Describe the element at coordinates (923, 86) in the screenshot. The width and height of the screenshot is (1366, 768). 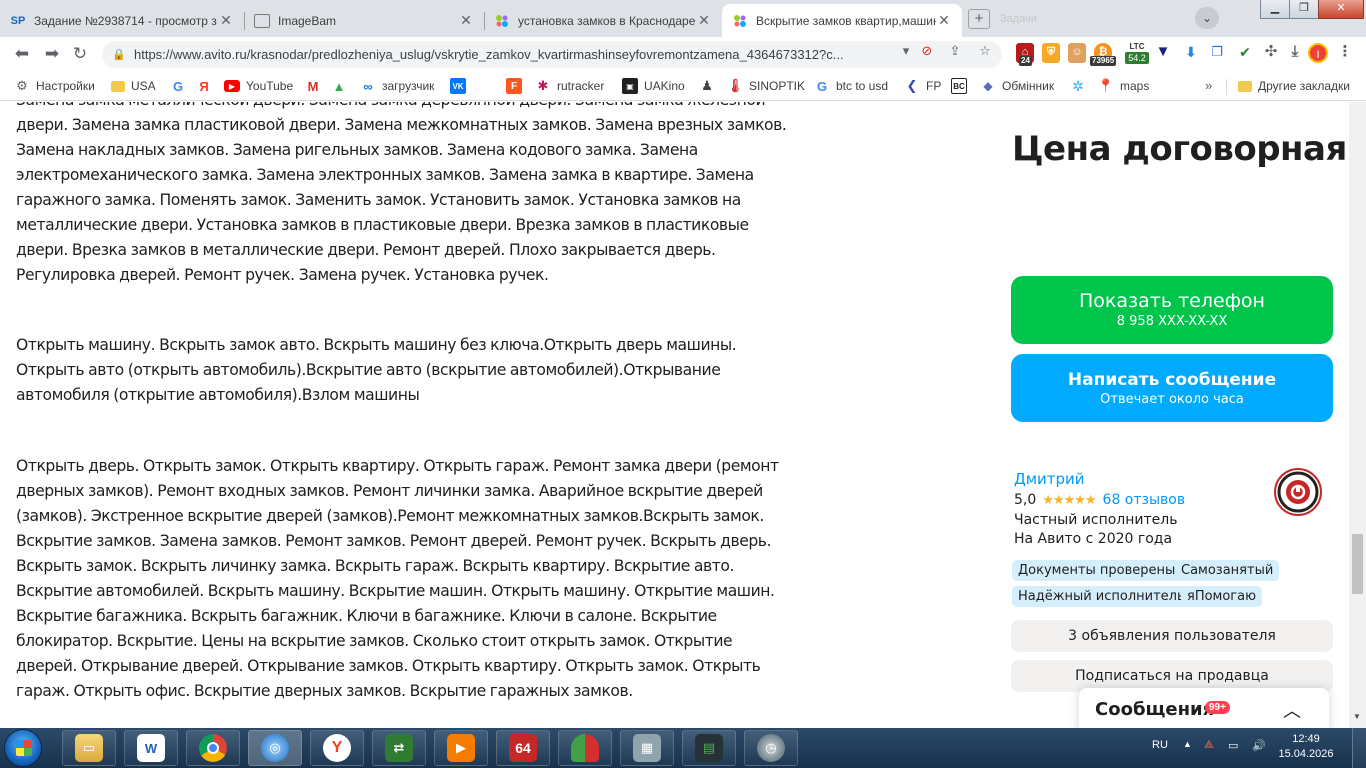
I see `bookmark-fp: ❮ FP` at that location.